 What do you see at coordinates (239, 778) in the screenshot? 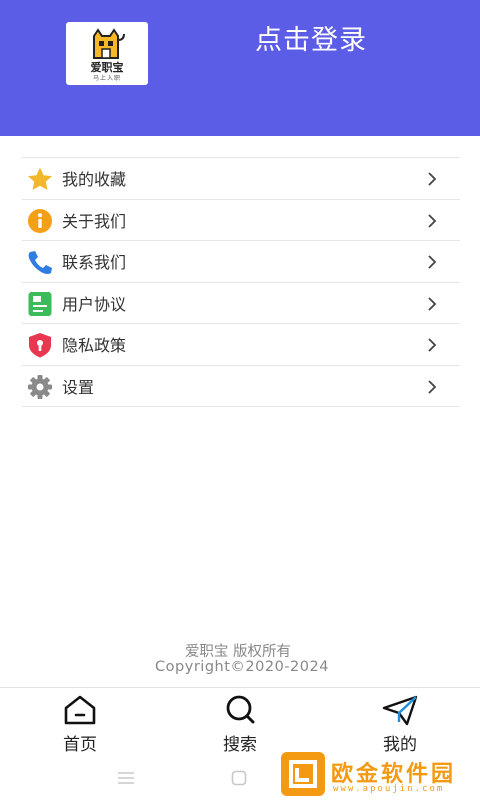
I see `home-square-icon` at bounding box center [239, 778].